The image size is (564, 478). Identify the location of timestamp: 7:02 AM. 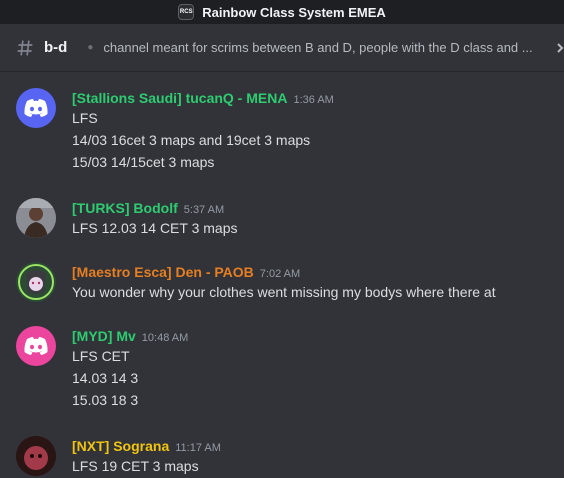
(280, 274).